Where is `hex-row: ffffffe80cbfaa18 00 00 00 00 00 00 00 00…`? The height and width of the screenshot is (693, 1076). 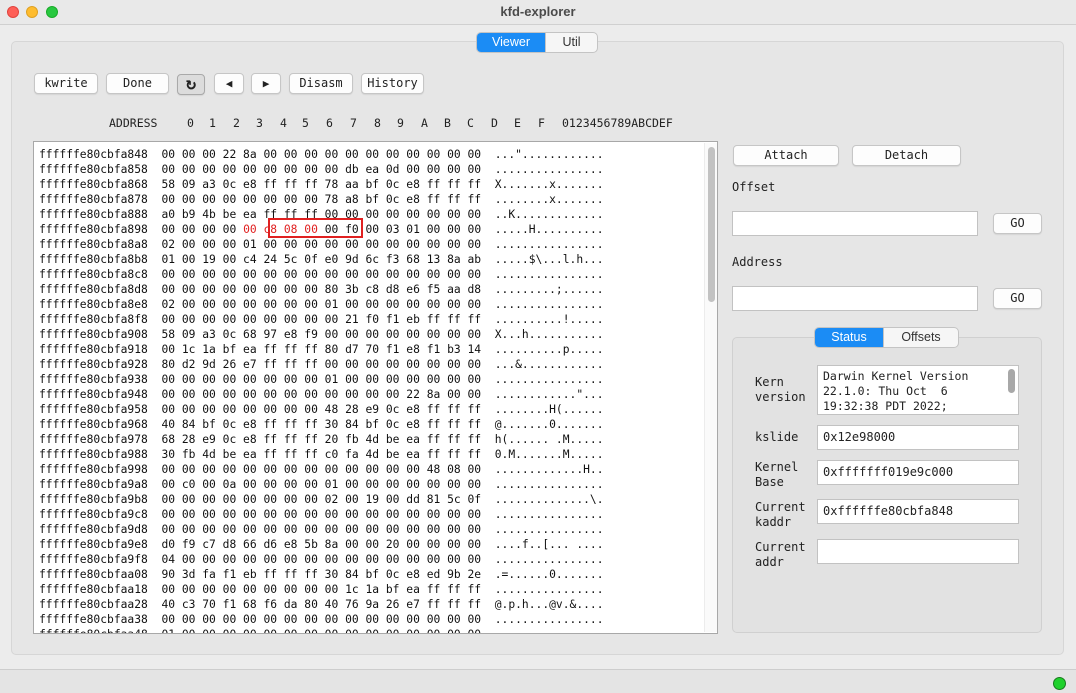
hex-row: ffffffe80cbfaa18 00 00 00 00 00 00 00 00… is located at coordinates (321, 589).